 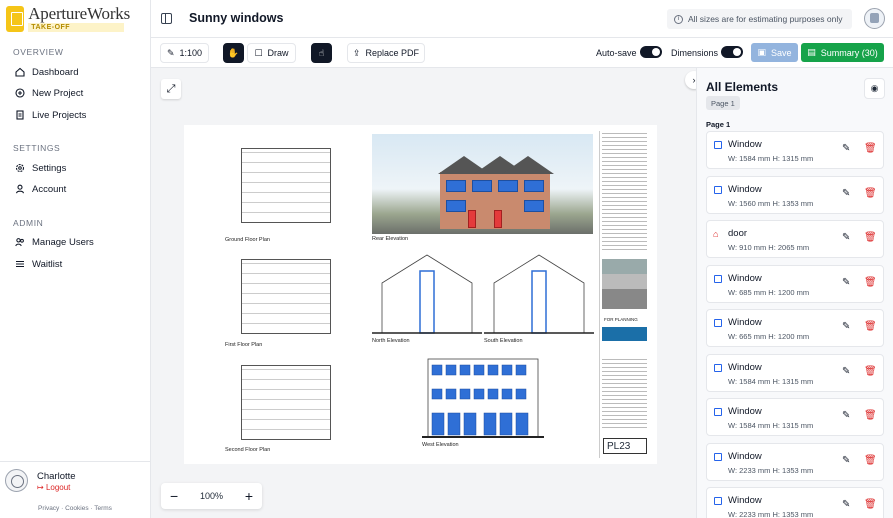 What do you see at coordinates (49, 189) in the screenshot?
I see `sidebar-item-label: Account` at bounding box center [49, 189].